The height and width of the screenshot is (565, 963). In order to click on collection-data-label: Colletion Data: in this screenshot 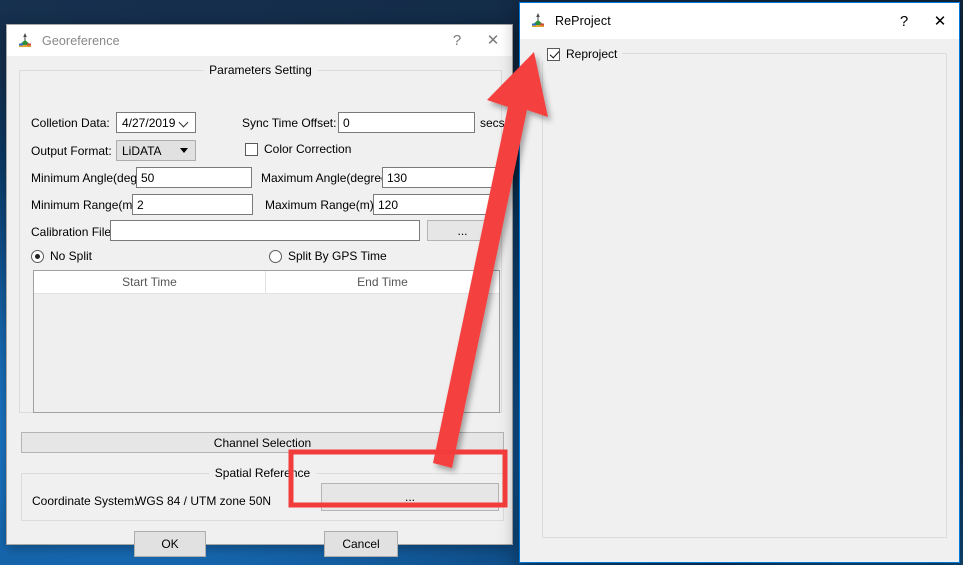, I will do `click(70, 123)`.